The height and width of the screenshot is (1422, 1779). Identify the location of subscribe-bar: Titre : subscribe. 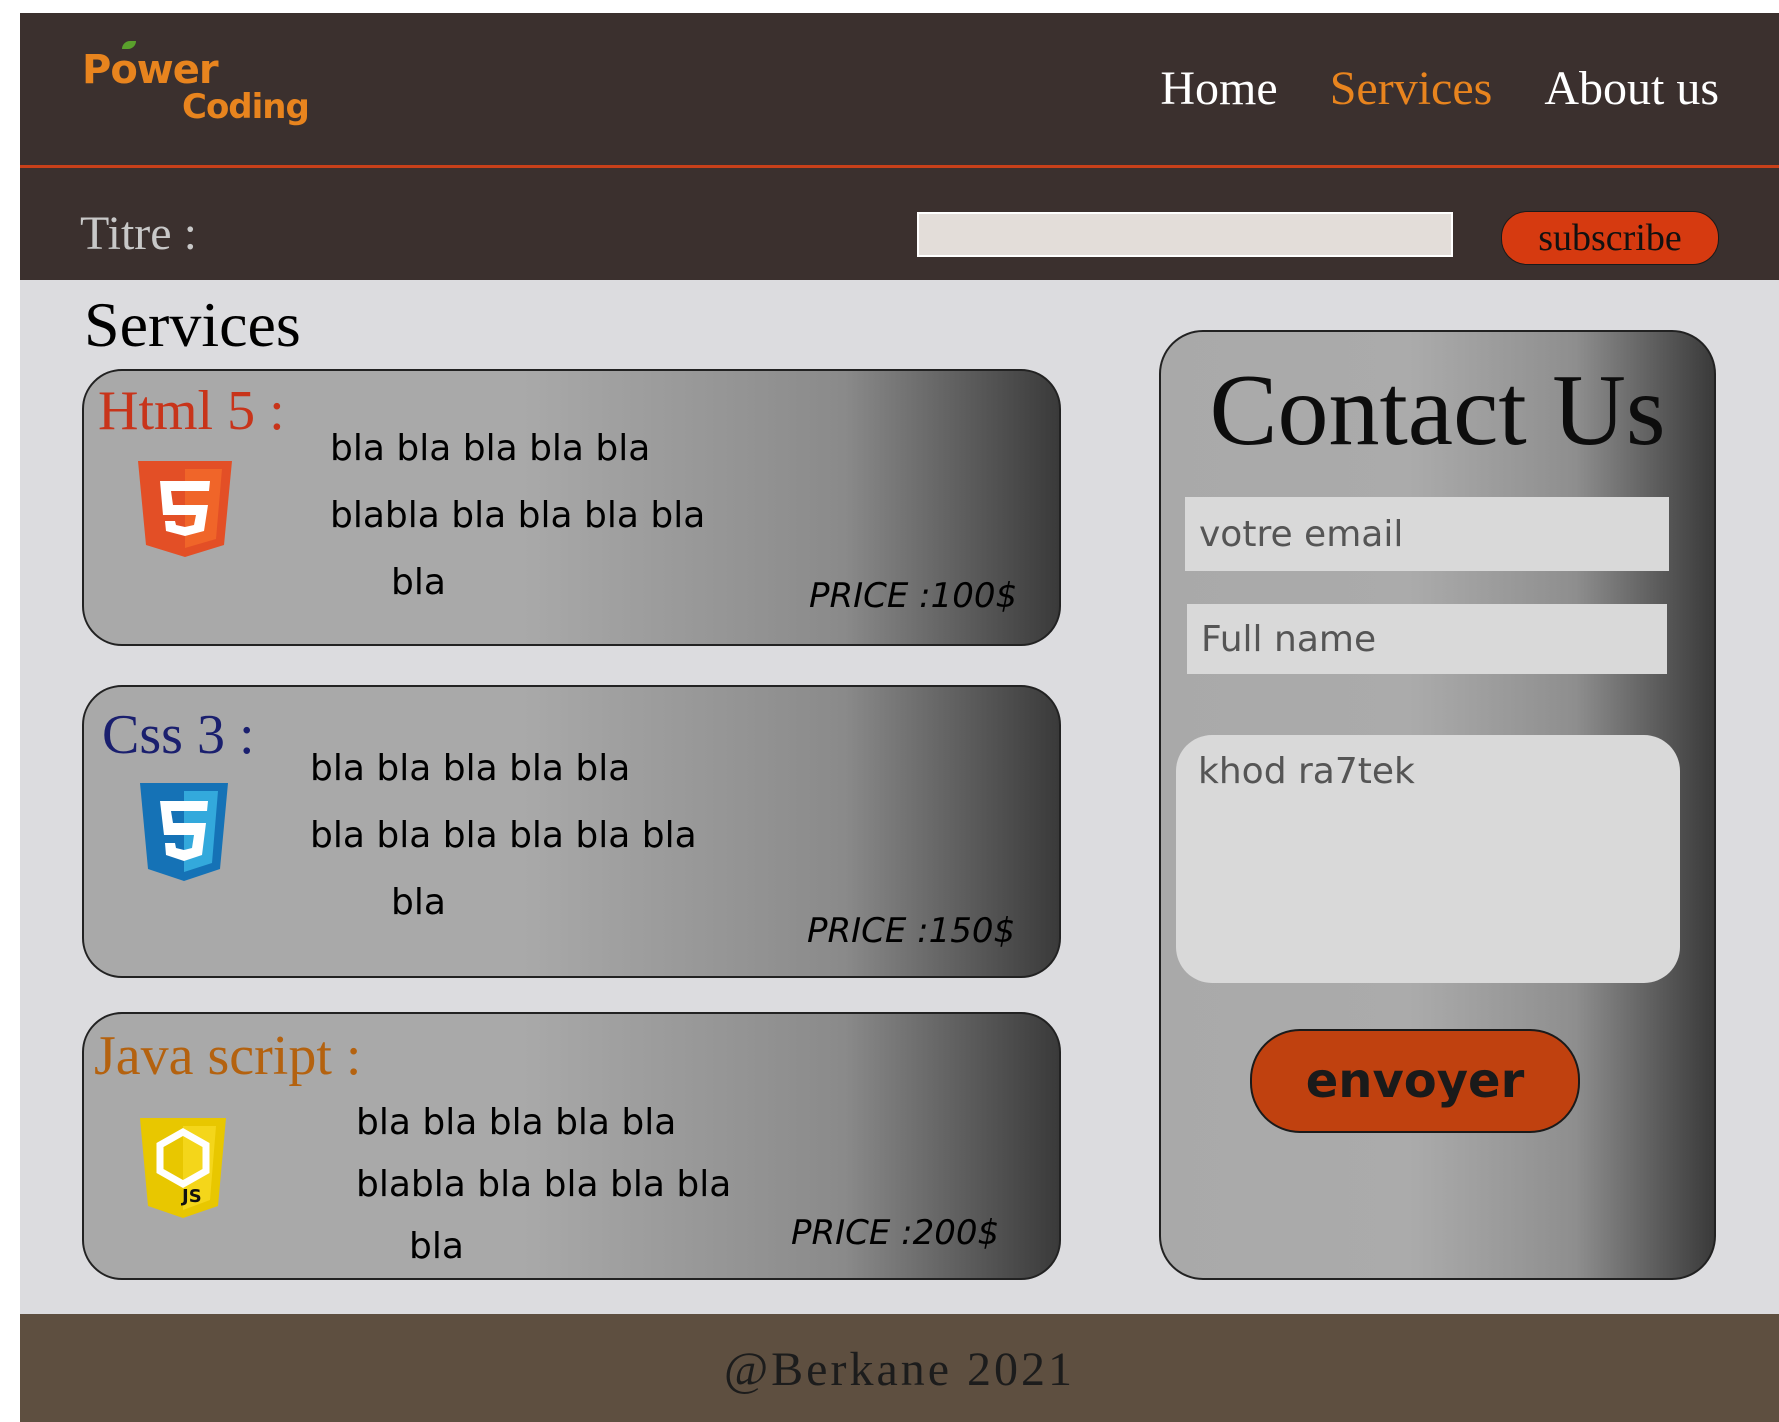
(899, 224).